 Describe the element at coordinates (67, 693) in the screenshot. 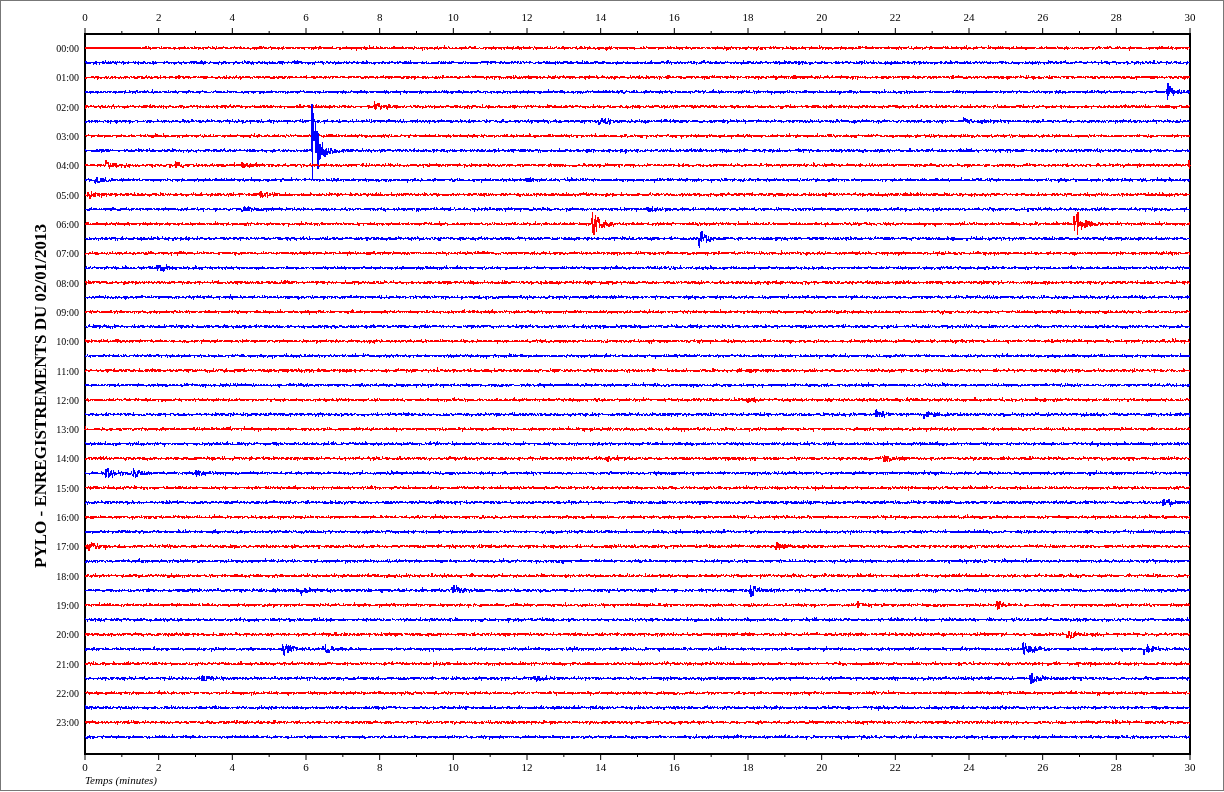

I see `hour-label: 22:00` at that location.